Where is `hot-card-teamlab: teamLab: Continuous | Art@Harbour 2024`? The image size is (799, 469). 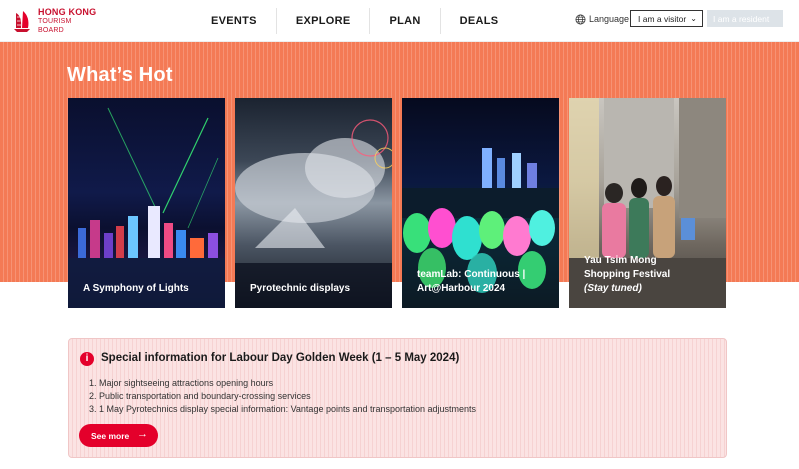
hot-card-teamlab: teamLab: Continuous | Art@Harbour 2024 is located at coordinates (480, 203).